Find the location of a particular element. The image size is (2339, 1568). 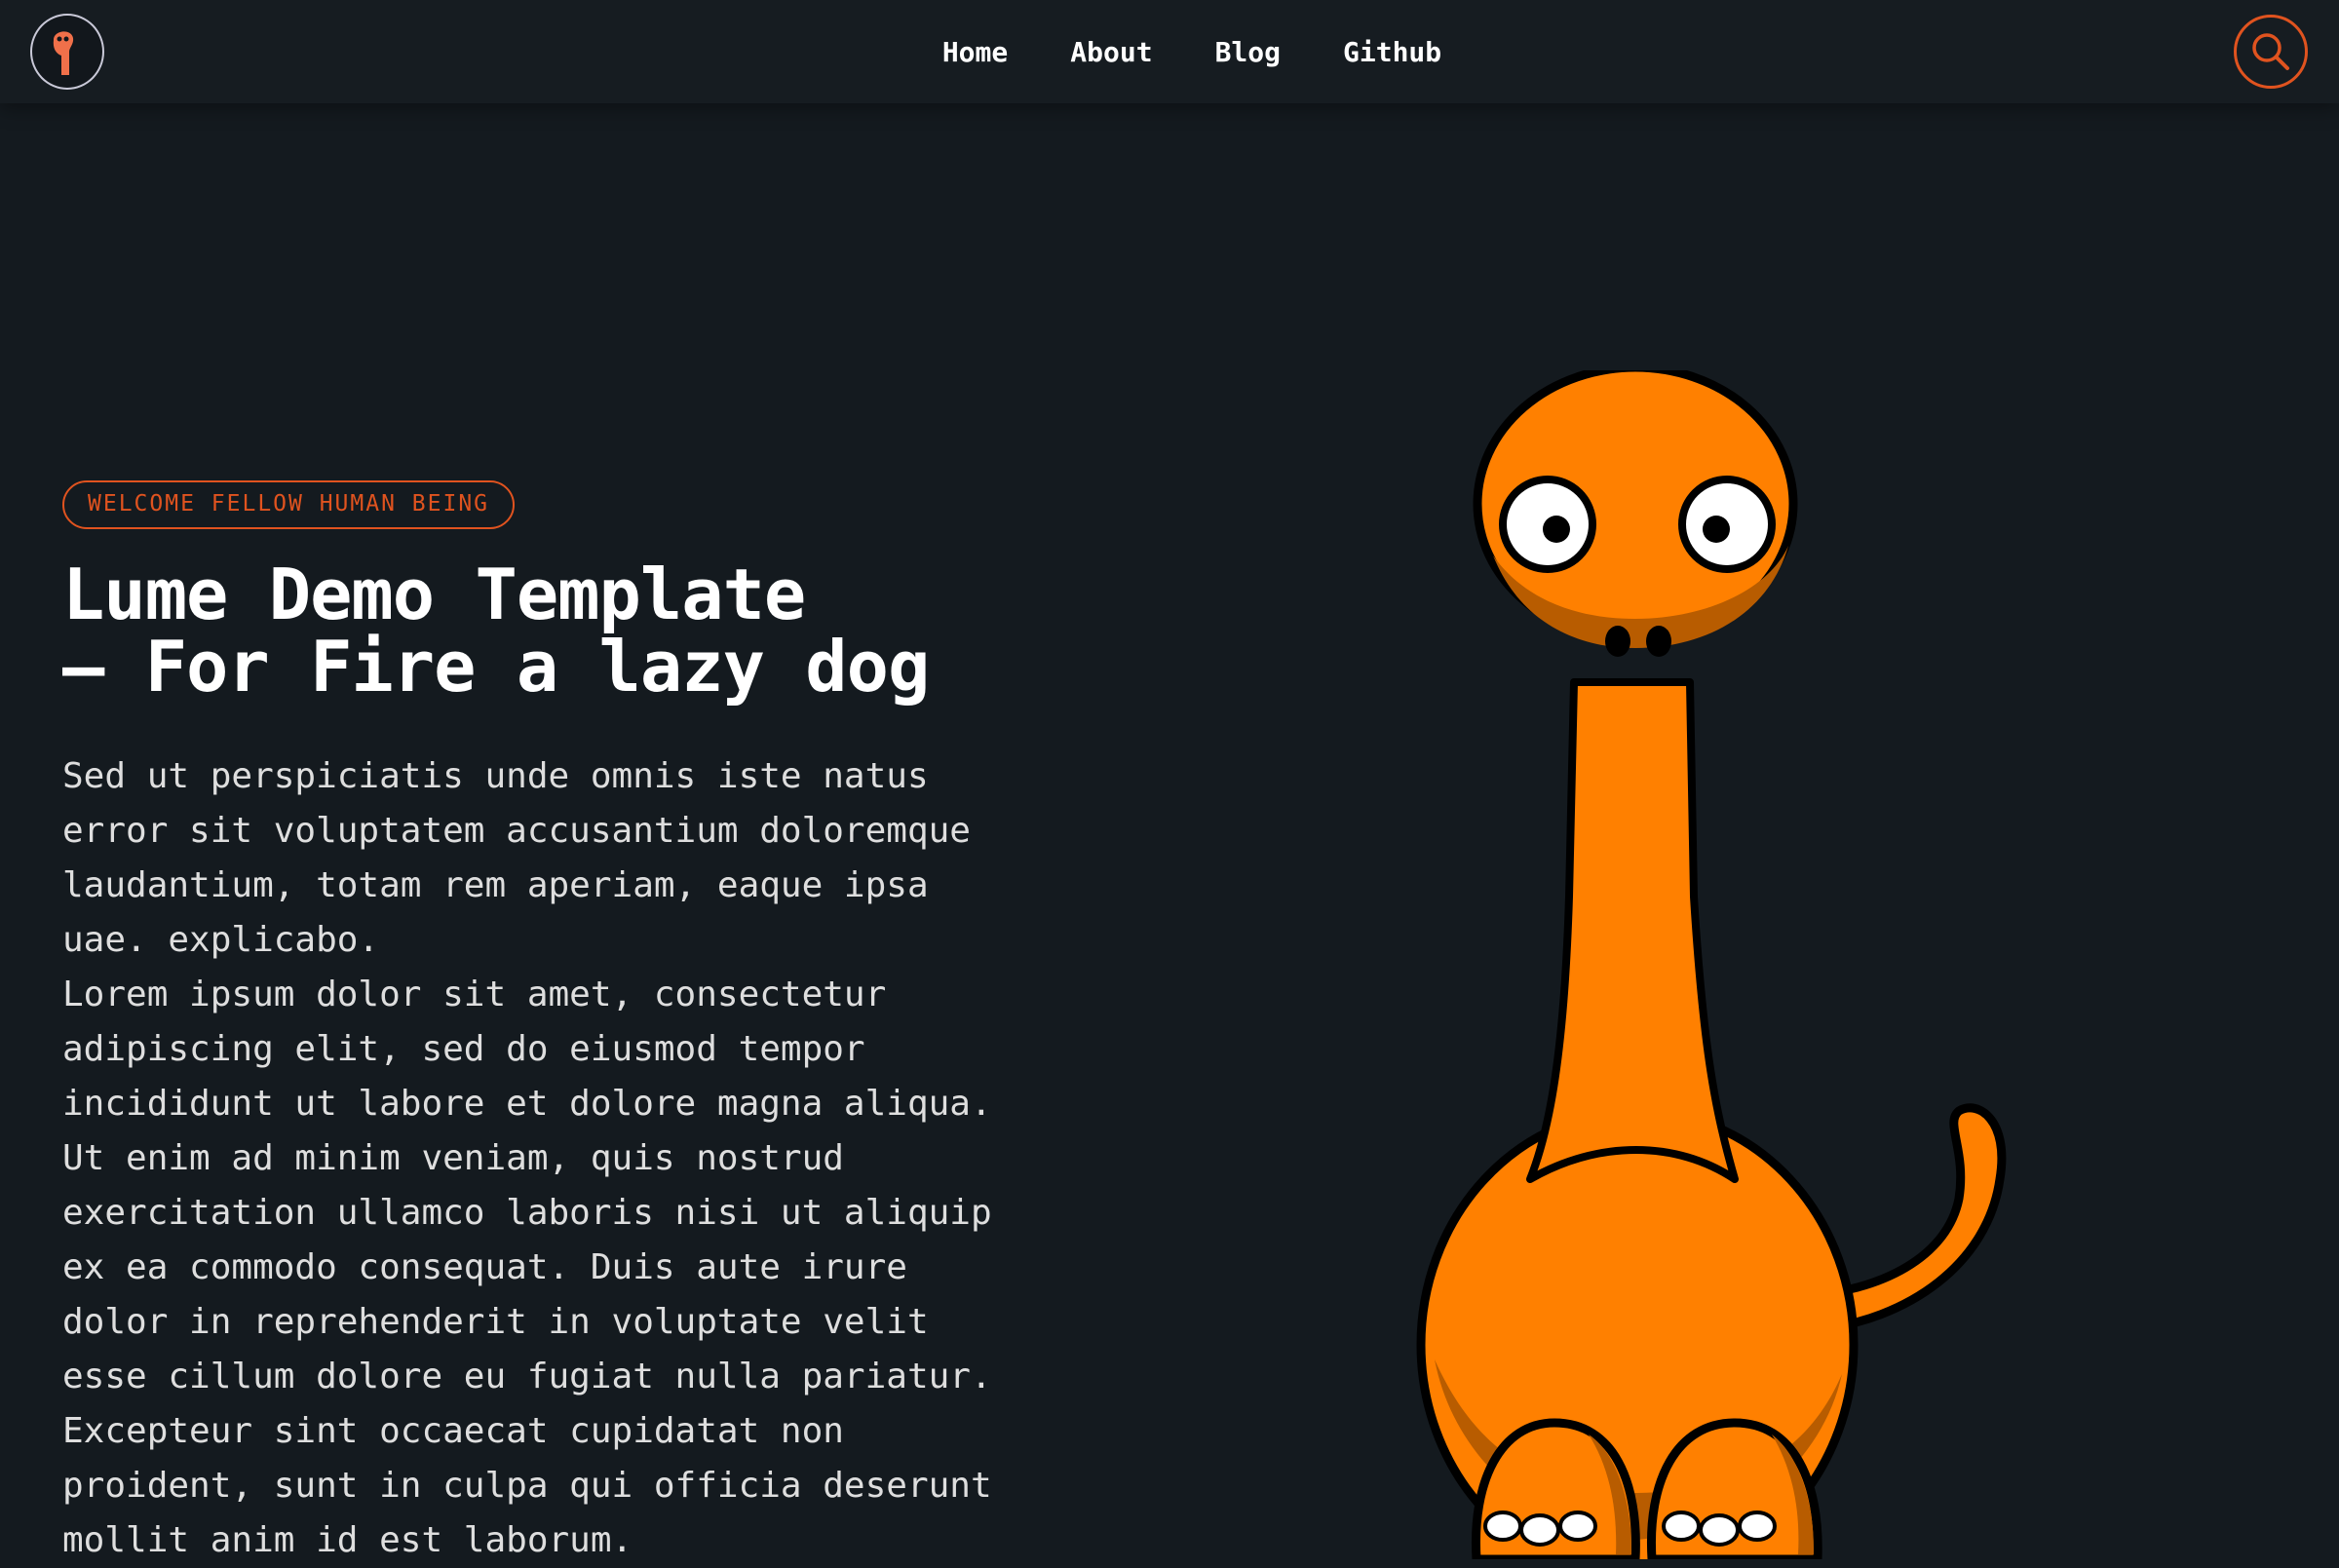

main-navigation: Home About Blog Github is located at coordinates (1169, 51).